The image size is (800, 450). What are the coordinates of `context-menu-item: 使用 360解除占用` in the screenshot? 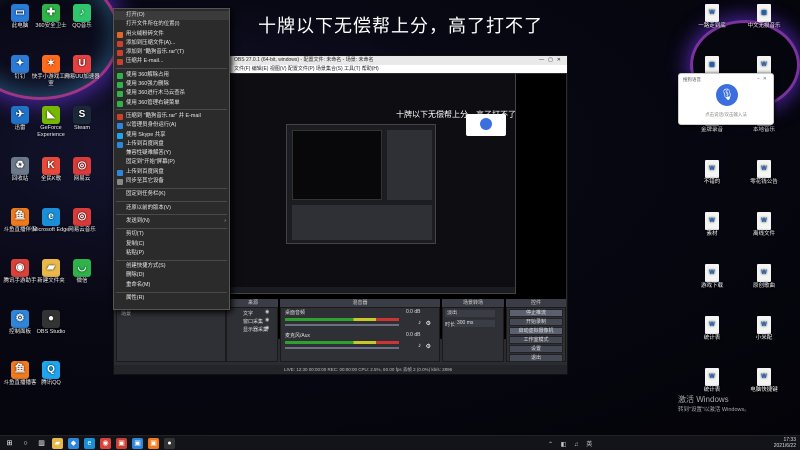 It's located at (171, 75).